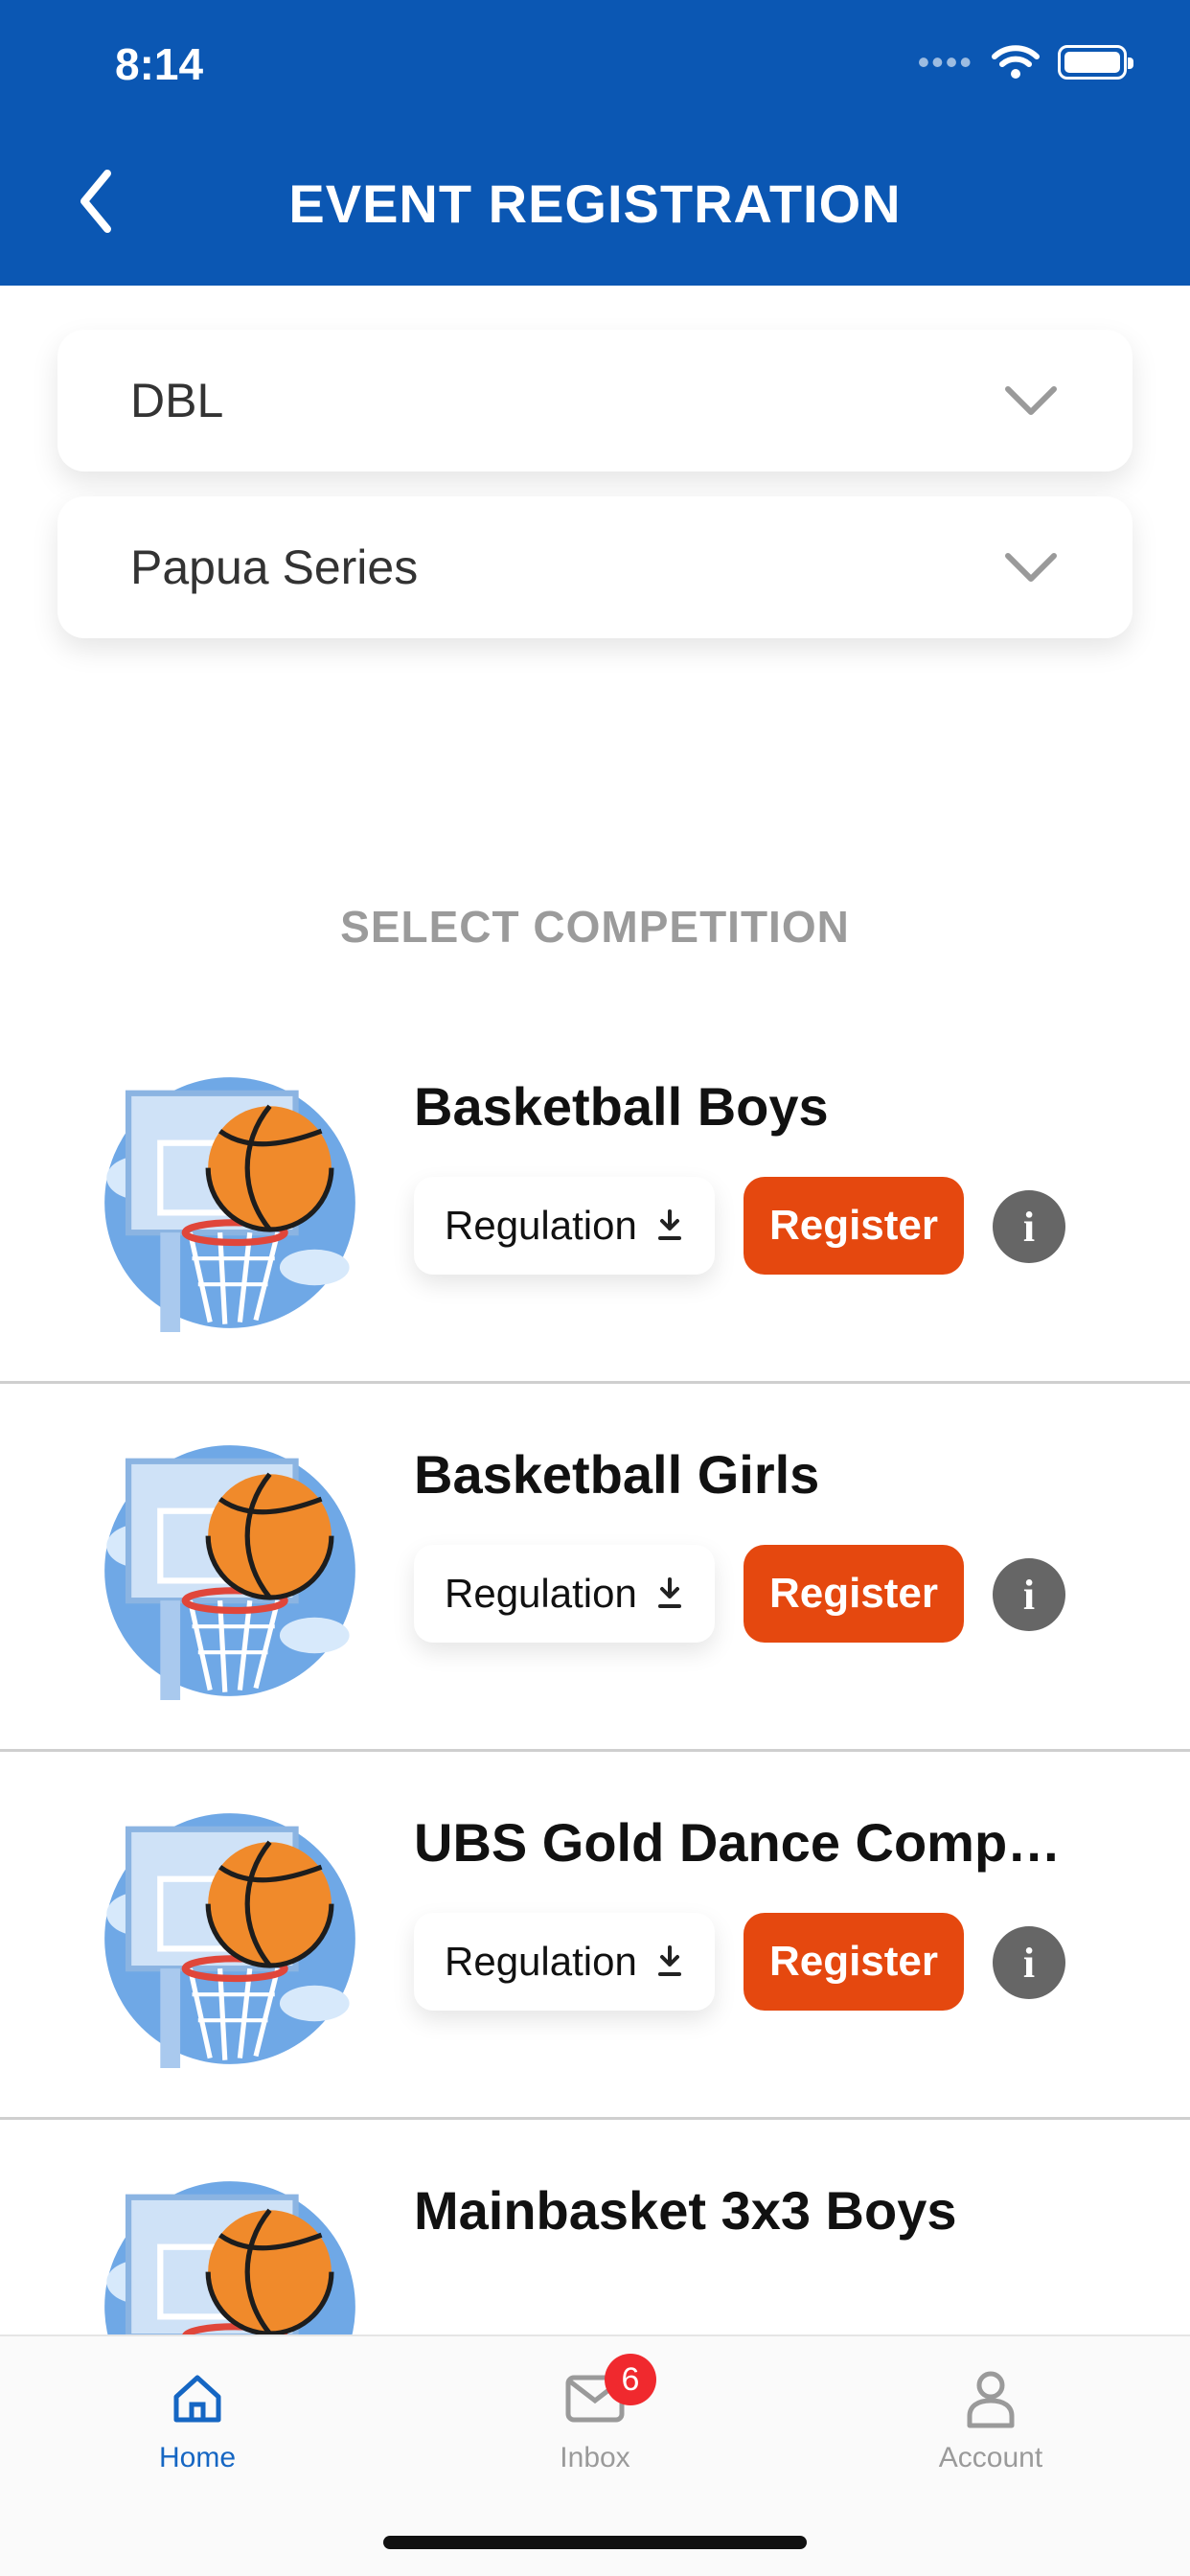 The width and height of the screenshot is (1190, 2576). I want to click on battery-icon, so click(1096, 63).